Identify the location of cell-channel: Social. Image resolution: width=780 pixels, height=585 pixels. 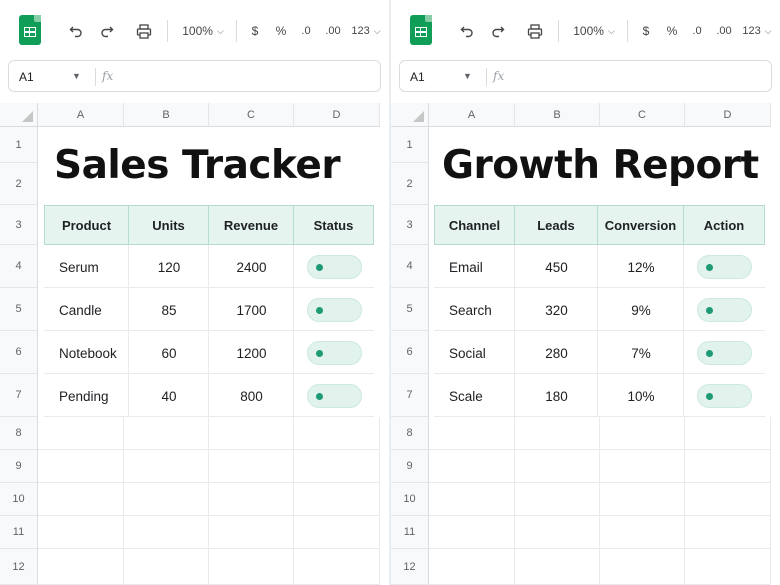
(474, 353).